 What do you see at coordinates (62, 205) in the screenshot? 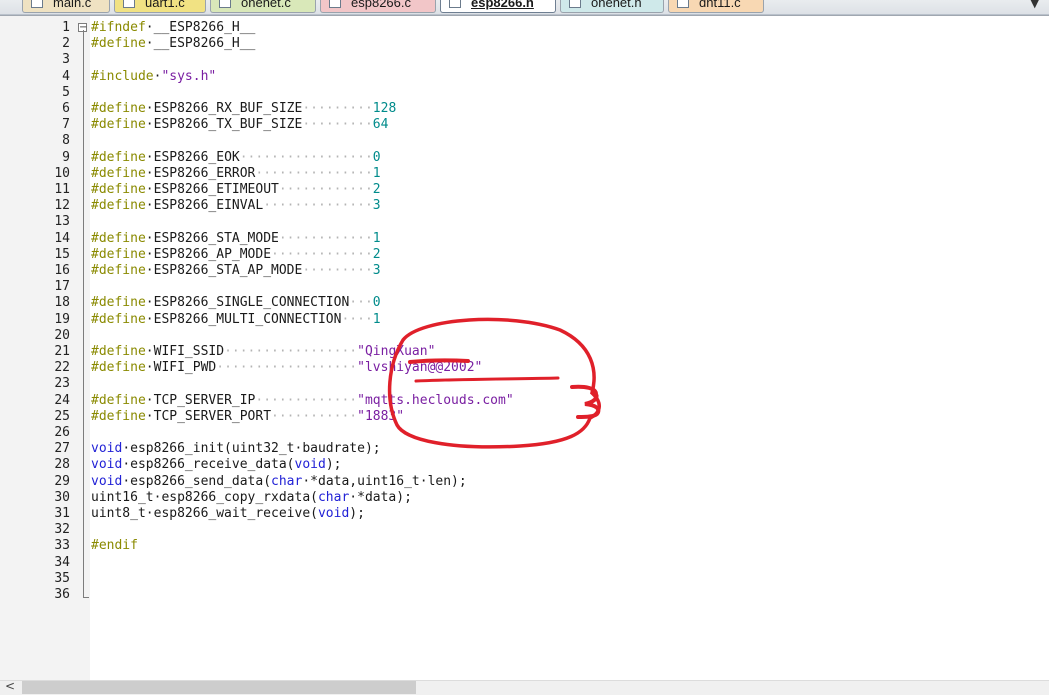
I see `line-number: 12` at bounding box center [62, 205].